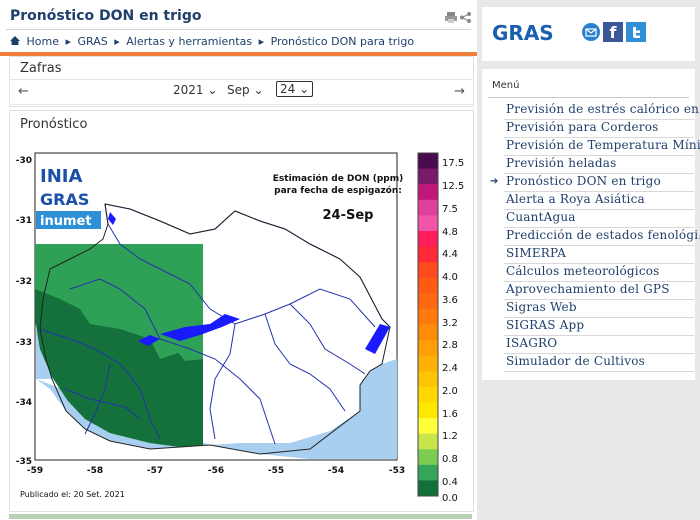 This screenshot has height=520, width=700. I want to click on sidebar-logo-box: GRAS f, so click(588, 34).